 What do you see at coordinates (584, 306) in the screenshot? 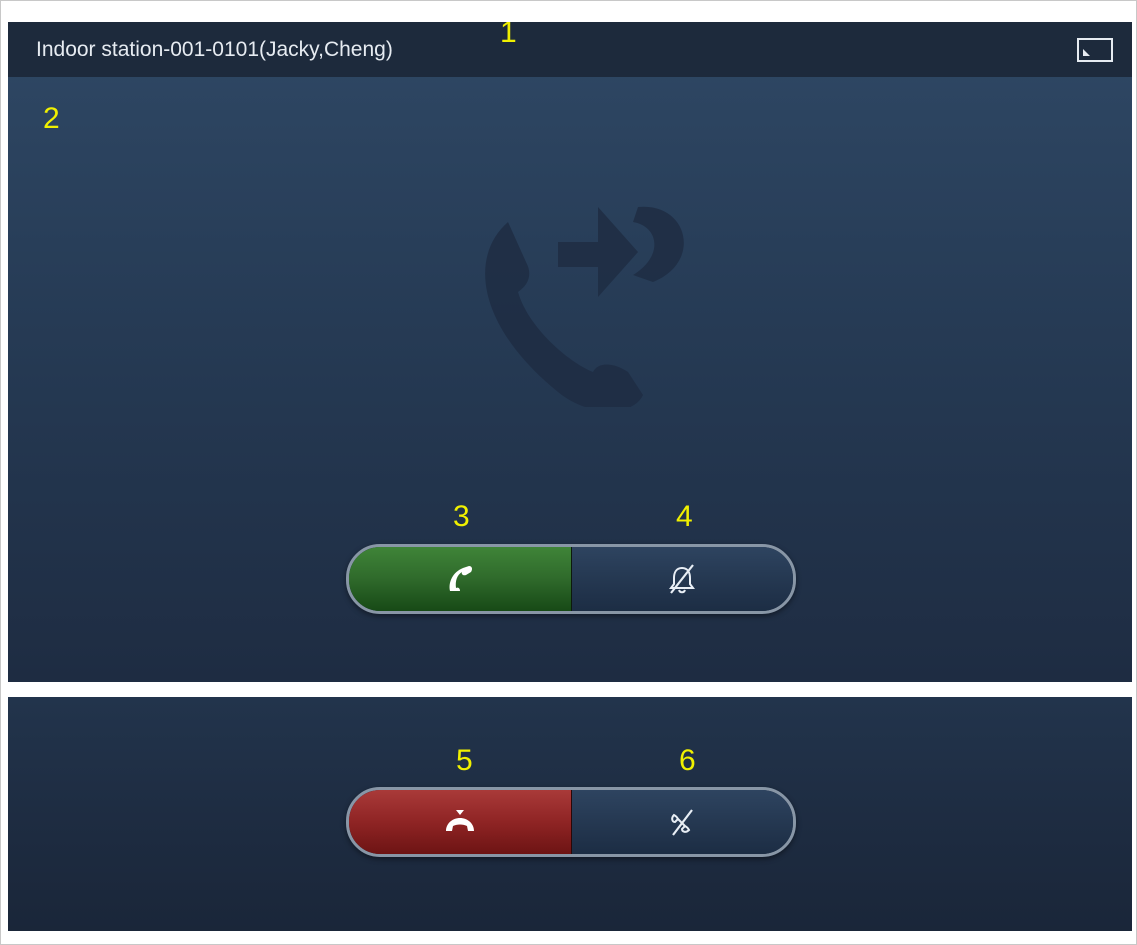
I see `phone-forward-icon` at bounding box center [584, 306].